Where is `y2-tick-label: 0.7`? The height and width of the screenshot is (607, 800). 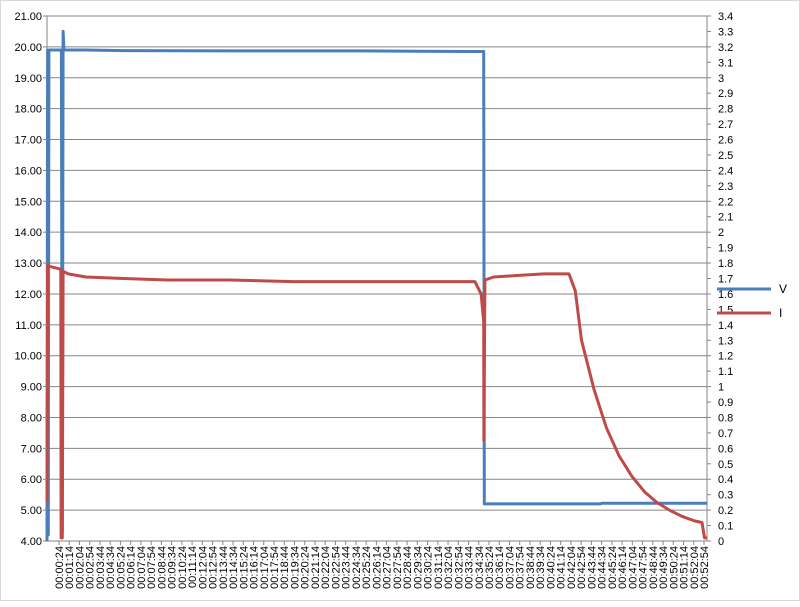 y2-tick-label: 0.7 is located at coordinates (725, 434).